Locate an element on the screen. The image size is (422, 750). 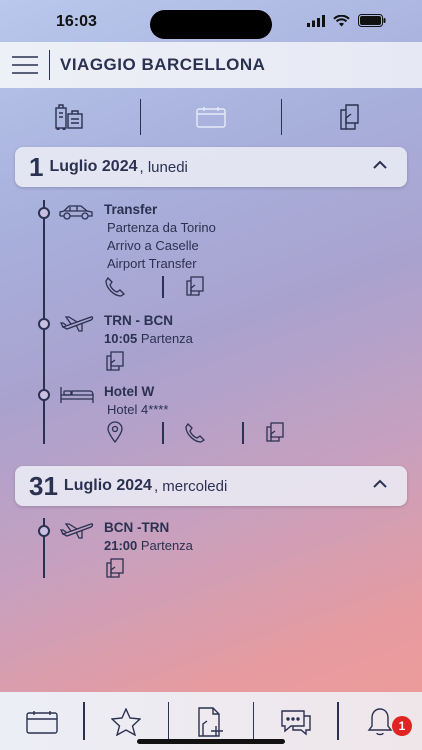
map-pin-icon is located at coordinates (115, 432).